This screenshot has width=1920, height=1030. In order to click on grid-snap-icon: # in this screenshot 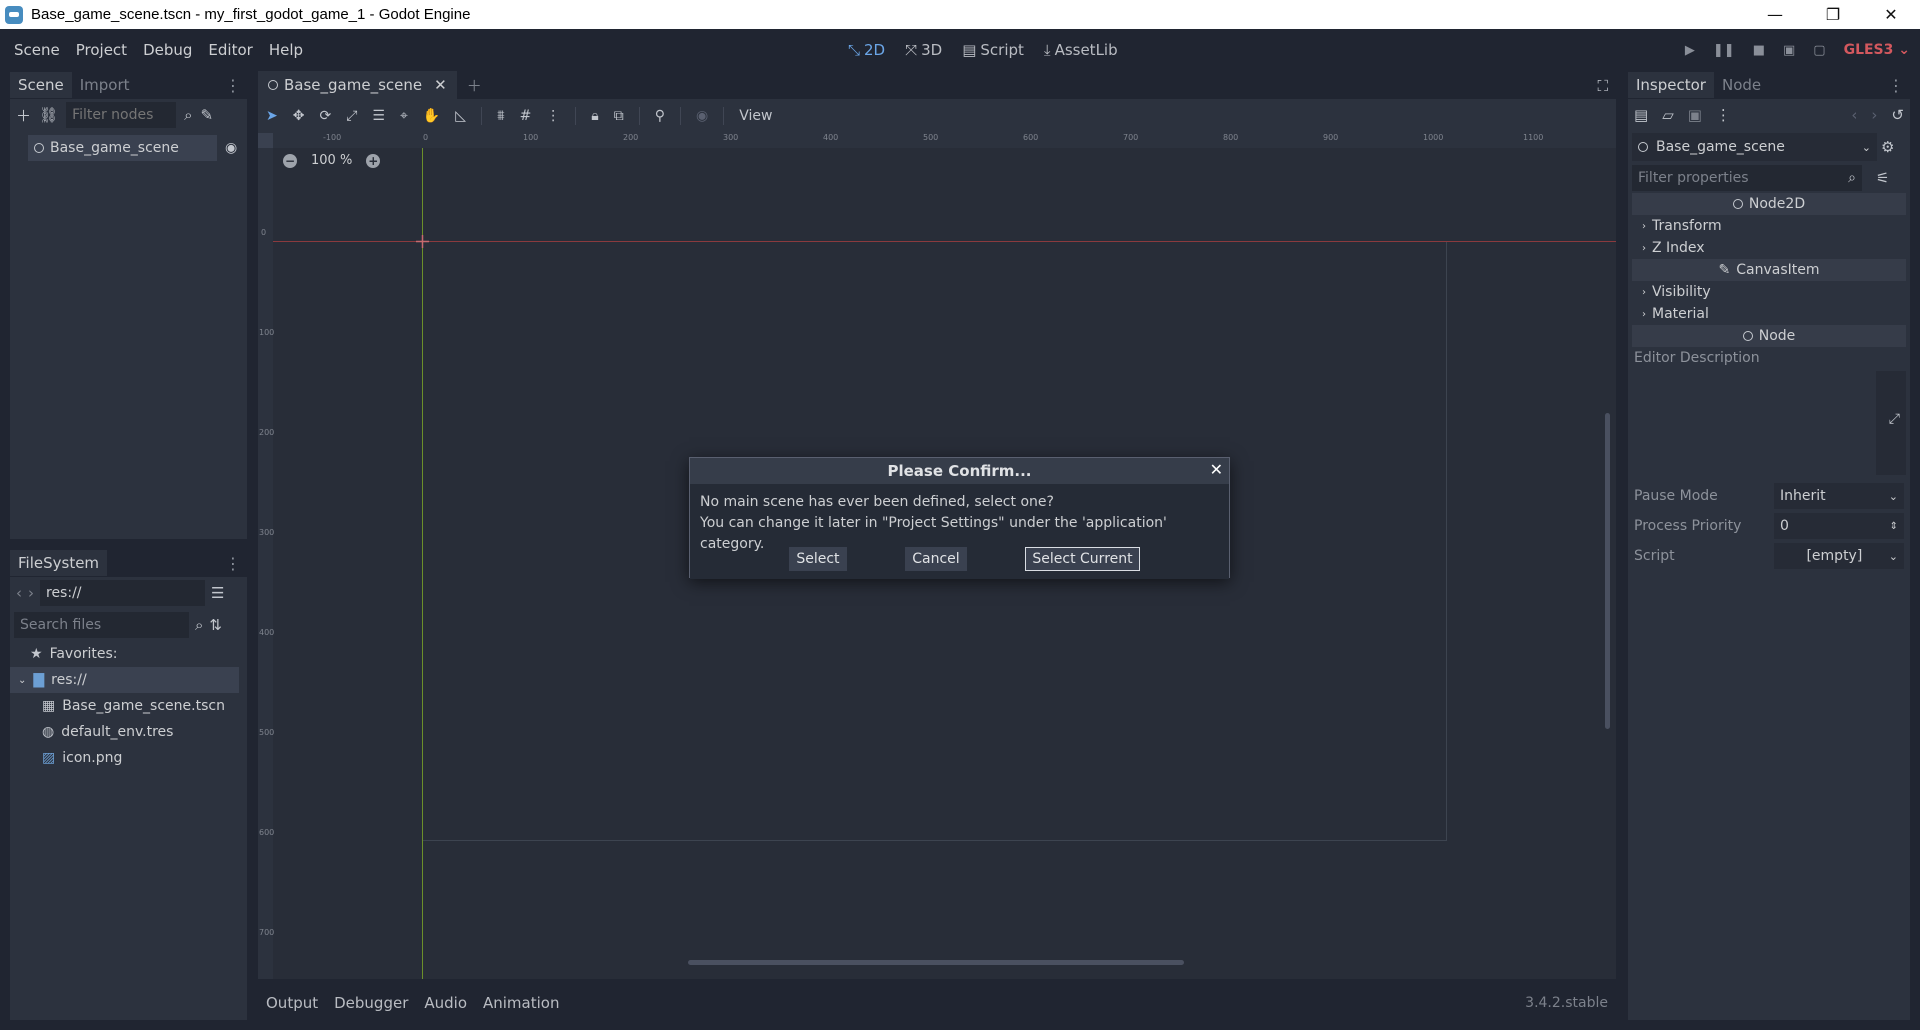, I will do `click(526, 116)`.